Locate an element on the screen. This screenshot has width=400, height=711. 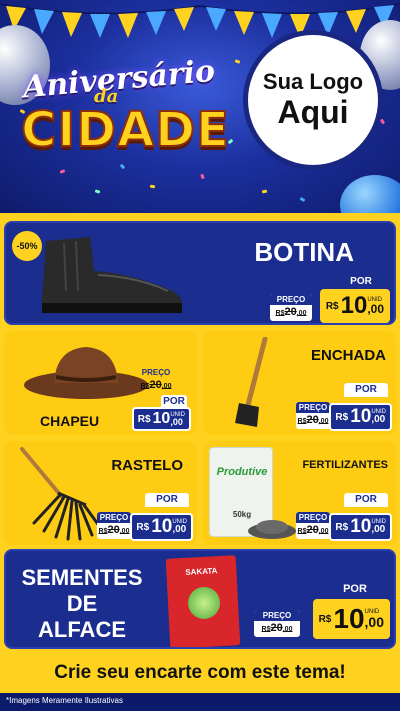
event-title: Aniversário da CIDADE is located at coordinates (124, 106).